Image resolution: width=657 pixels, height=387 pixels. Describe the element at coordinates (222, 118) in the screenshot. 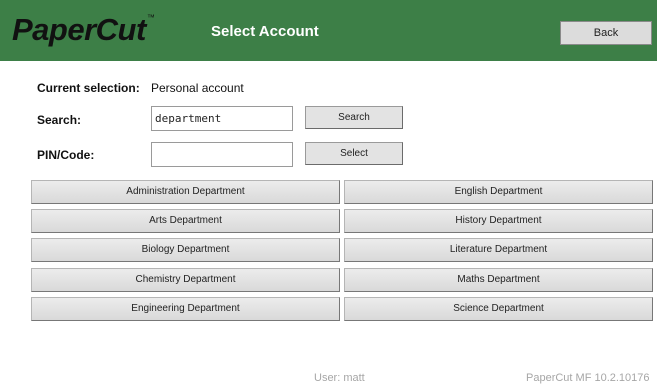

I see `search-input: department` at that location.